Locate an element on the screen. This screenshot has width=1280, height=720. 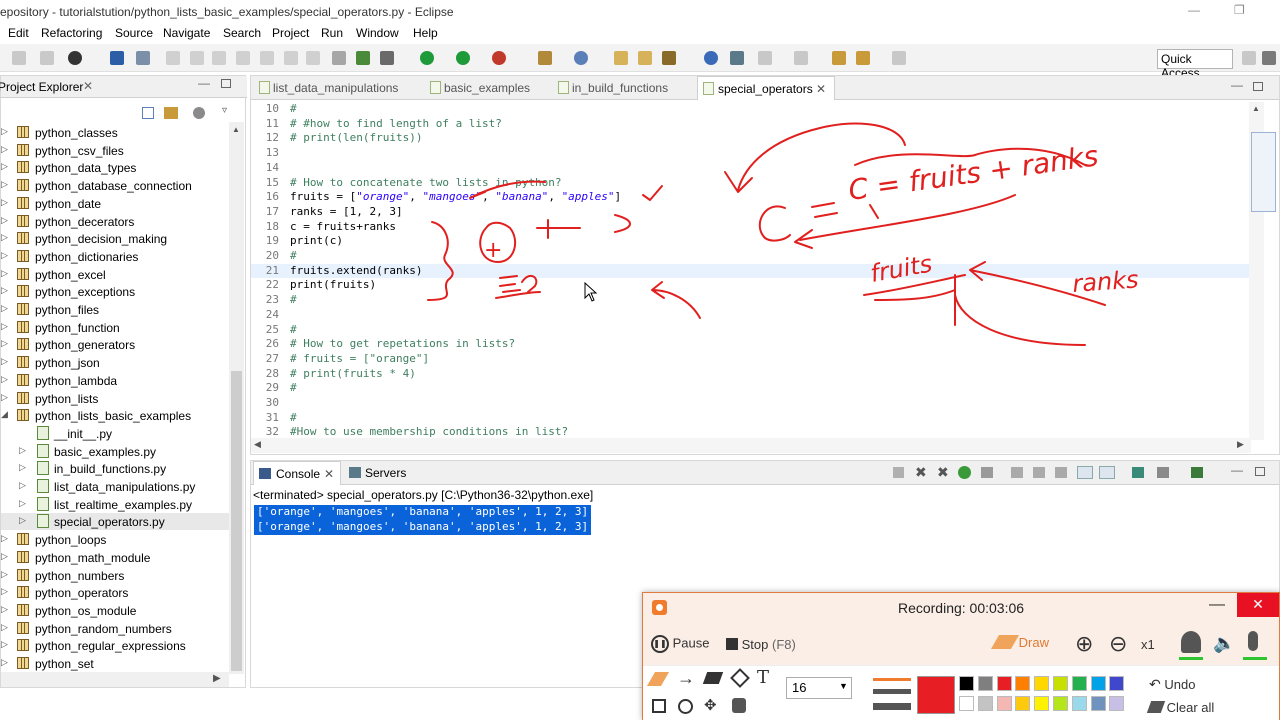
tree-item-package: ▷ python_dictionaries is located at coordinates (116, 256).